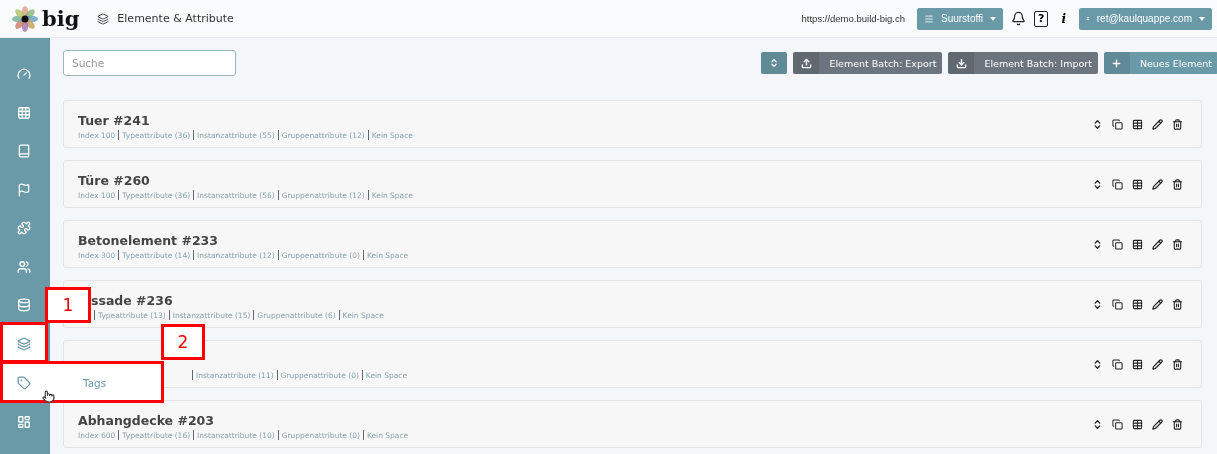 This screenshot has width=1217, height=454. Describe the element at coordinates (24, 228) in the screenshot. I see `puzzle-icon` at that location.